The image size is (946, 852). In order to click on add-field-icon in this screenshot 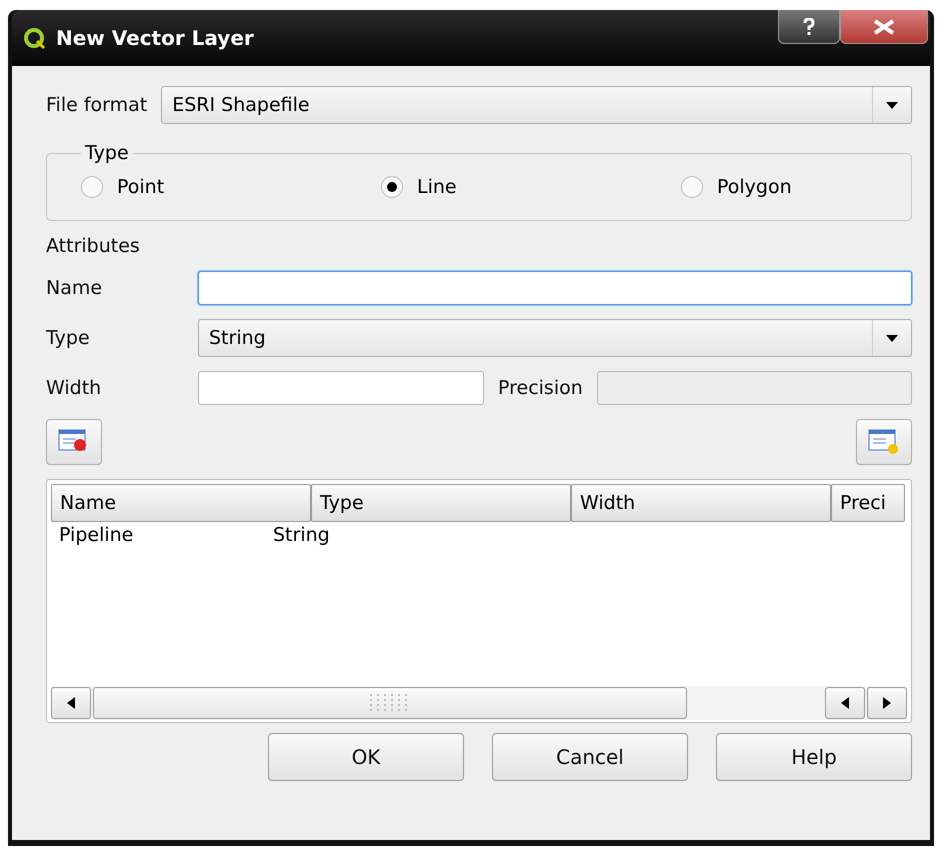, I will do `click(884, 442)`.